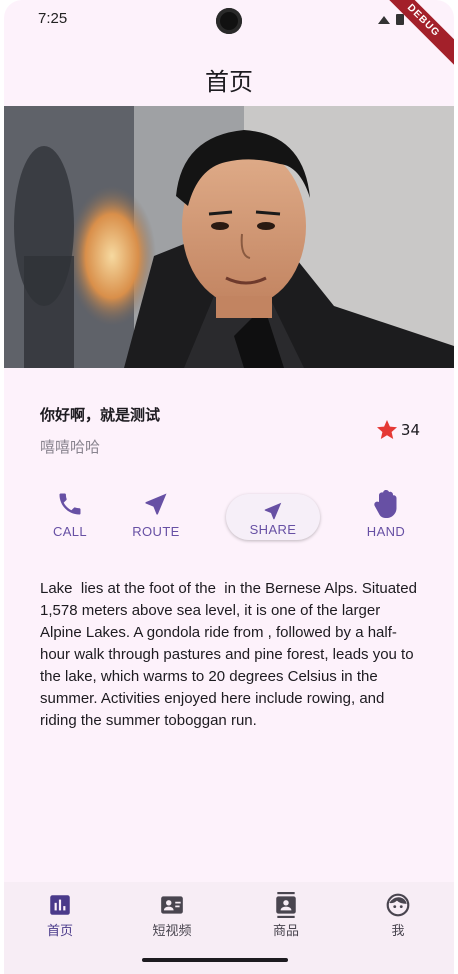 Image resolution: width=458 pixels, height=974 pixels. I want to click on phone-icon, so click(70, 504).